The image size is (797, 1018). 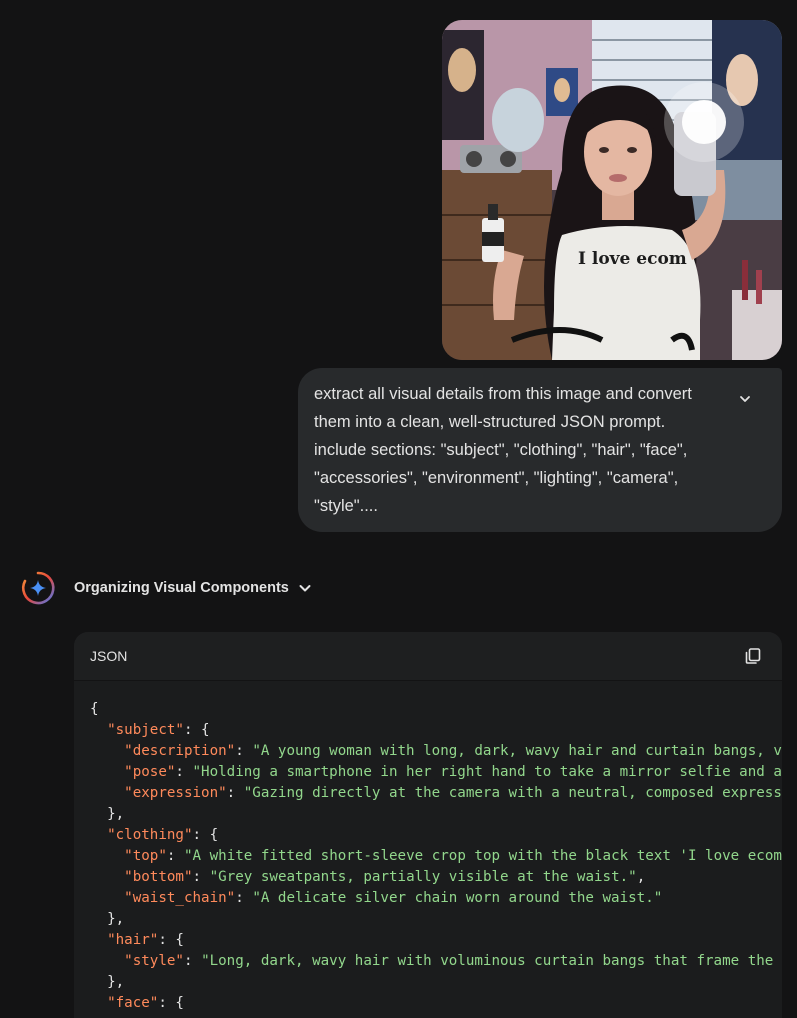 I want to click on code-line: "clothing": {, so click(x=436, y=835).